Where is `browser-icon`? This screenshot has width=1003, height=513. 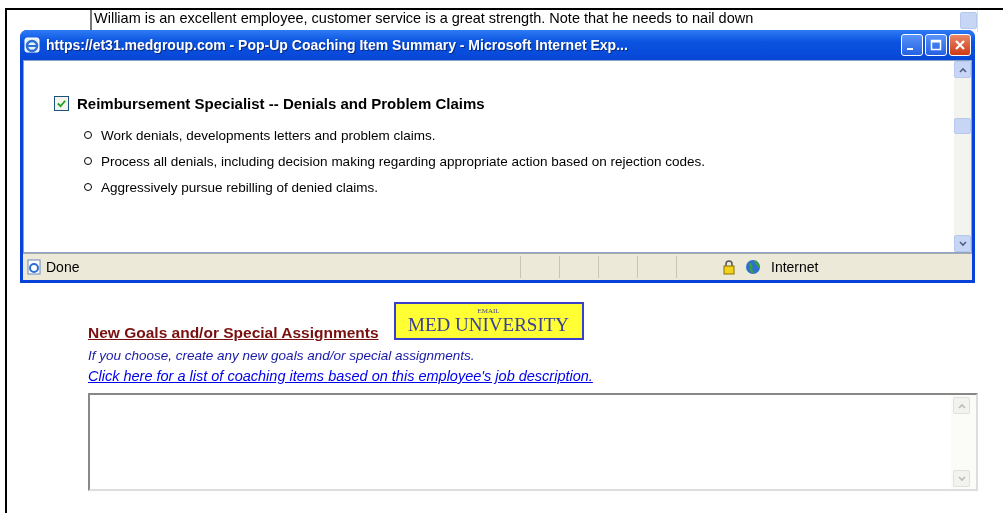 browser-icon is located at coordinates (32, 45).